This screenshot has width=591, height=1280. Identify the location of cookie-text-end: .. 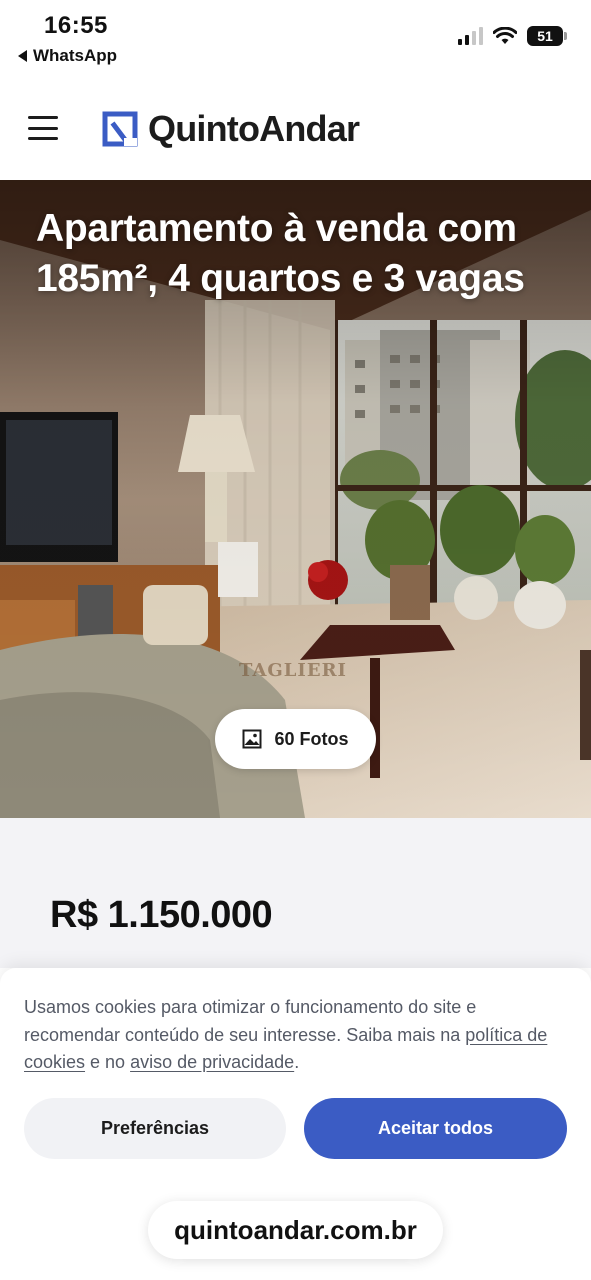
(297, 1062).